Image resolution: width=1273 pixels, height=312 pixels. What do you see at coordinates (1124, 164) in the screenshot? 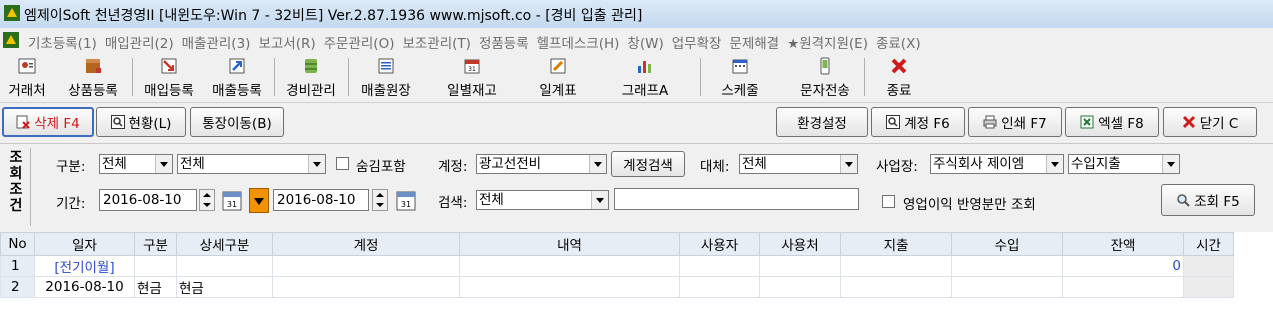
I see `business-type-select: 수입지출` at bounding box center [1124, 164].